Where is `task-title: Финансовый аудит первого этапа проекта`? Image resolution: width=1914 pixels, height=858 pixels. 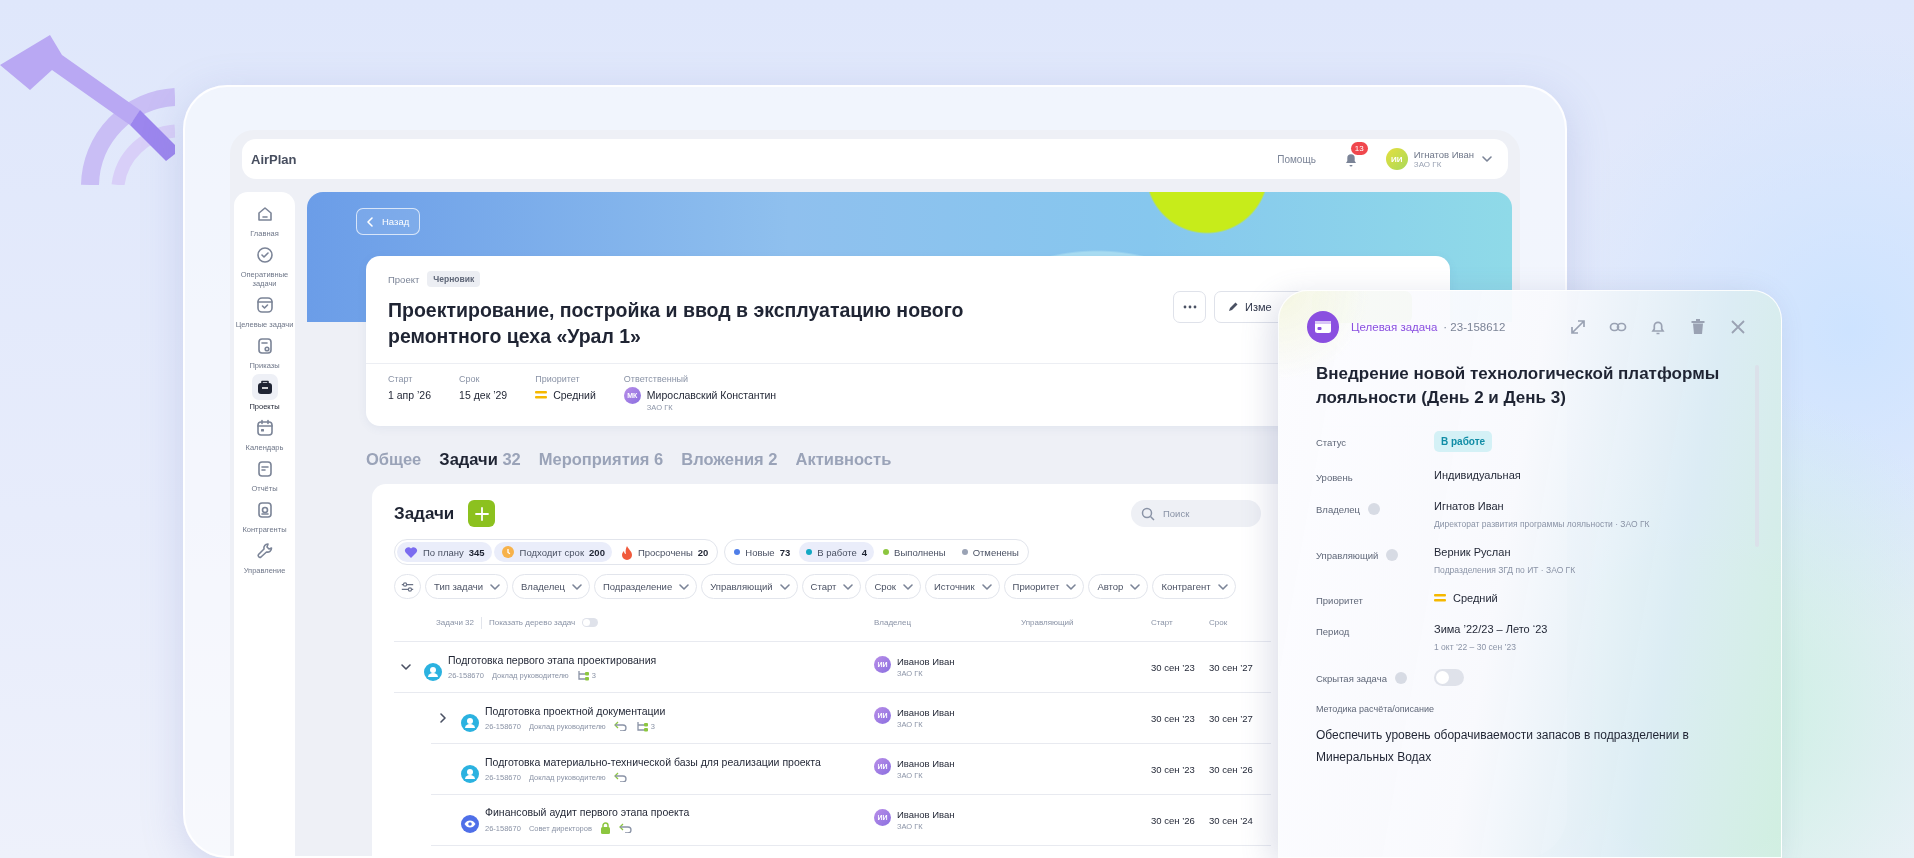
task-title: Финансовый аудит первого этапа проекта is located at coordinates (587, 812).